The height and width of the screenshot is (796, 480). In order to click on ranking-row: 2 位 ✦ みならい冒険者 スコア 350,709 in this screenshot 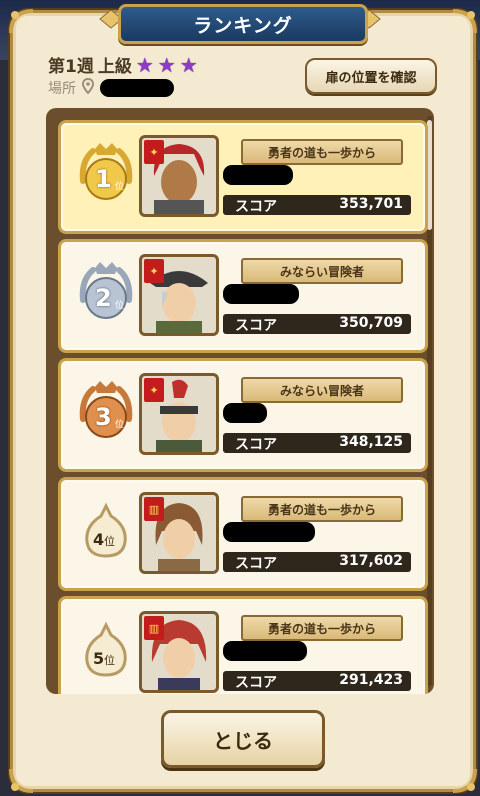, I will do `click(243, 296)`.